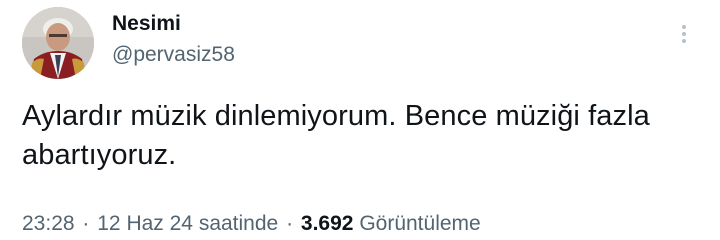 Image resolution: width=720 pixels, height=240 pixels. I want to click on tweet-date: 12 Haz 24 saatinde, so click(187, 223).